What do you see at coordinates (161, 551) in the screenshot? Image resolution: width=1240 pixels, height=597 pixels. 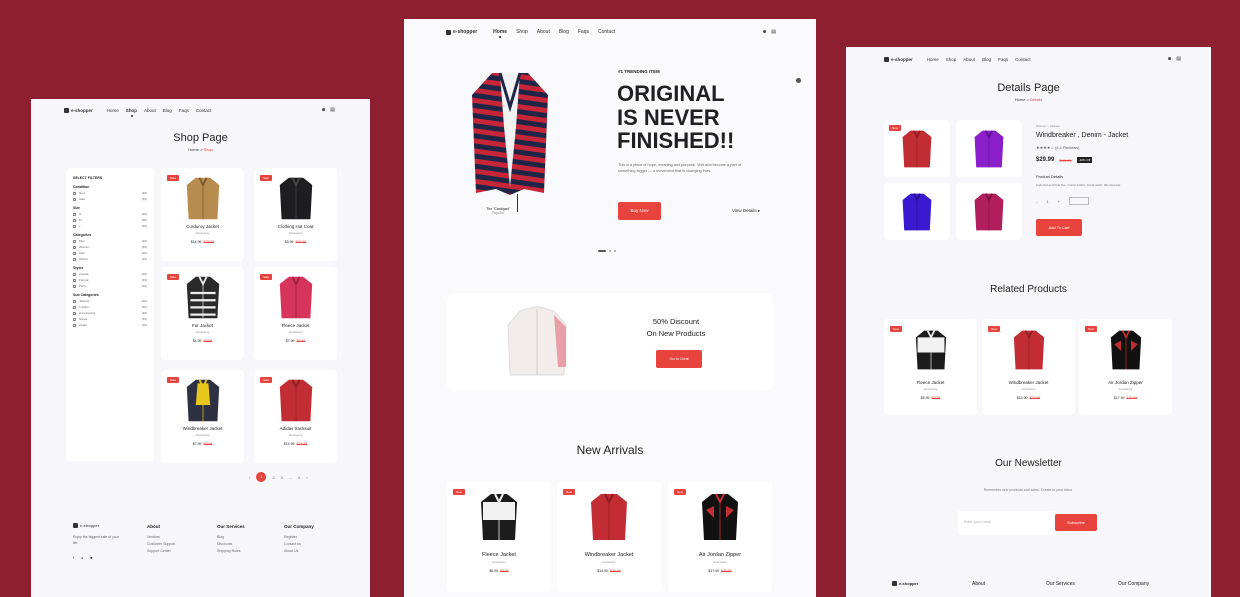 I see `footer-link: Support Center` at bounding box center [161, 551].